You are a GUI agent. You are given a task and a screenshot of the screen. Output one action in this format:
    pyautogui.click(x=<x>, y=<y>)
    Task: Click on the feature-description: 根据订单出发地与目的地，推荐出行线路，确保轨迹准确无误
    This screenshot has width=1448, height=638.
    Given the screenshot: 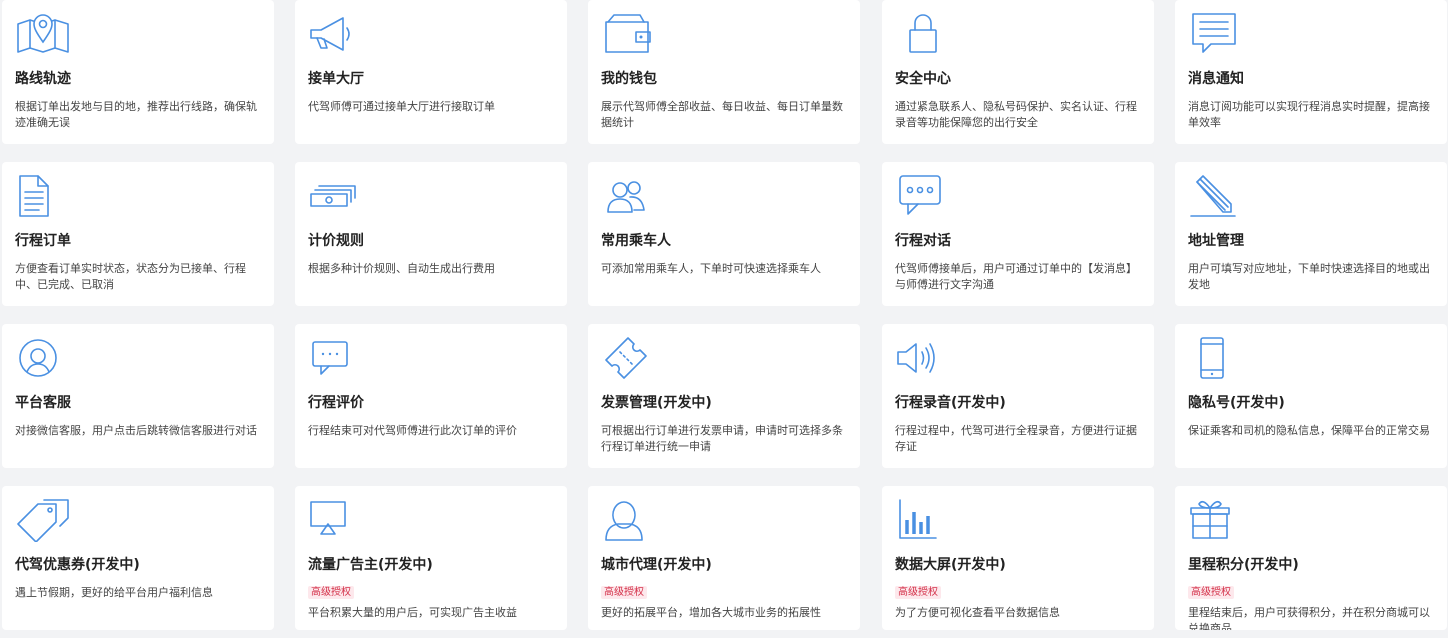 What is the action you would take?
    pyautogui.click(x=136, y=114)
    